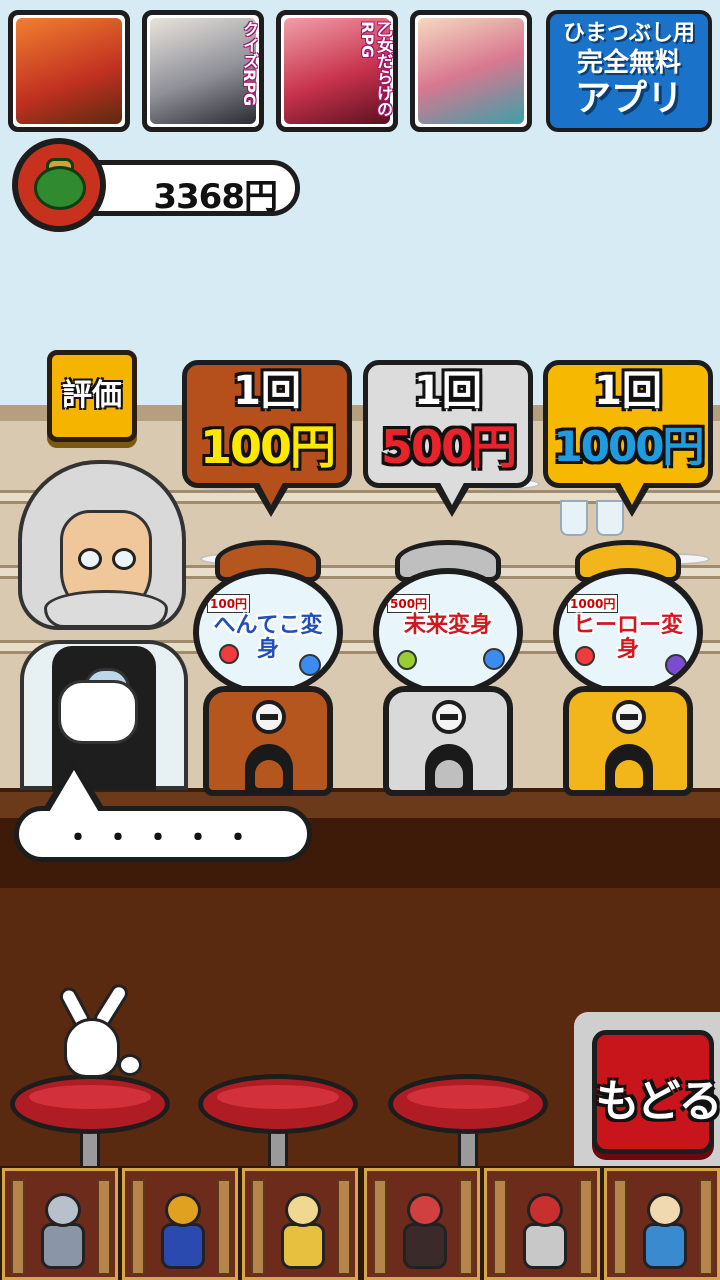 Image resolution: width=720 pixels, height=1280 pixels. What do you see at coordinates (409, 603) in the screenshot?
I see `gacha-price-badge: 500円` at bounding box center [409, 603].